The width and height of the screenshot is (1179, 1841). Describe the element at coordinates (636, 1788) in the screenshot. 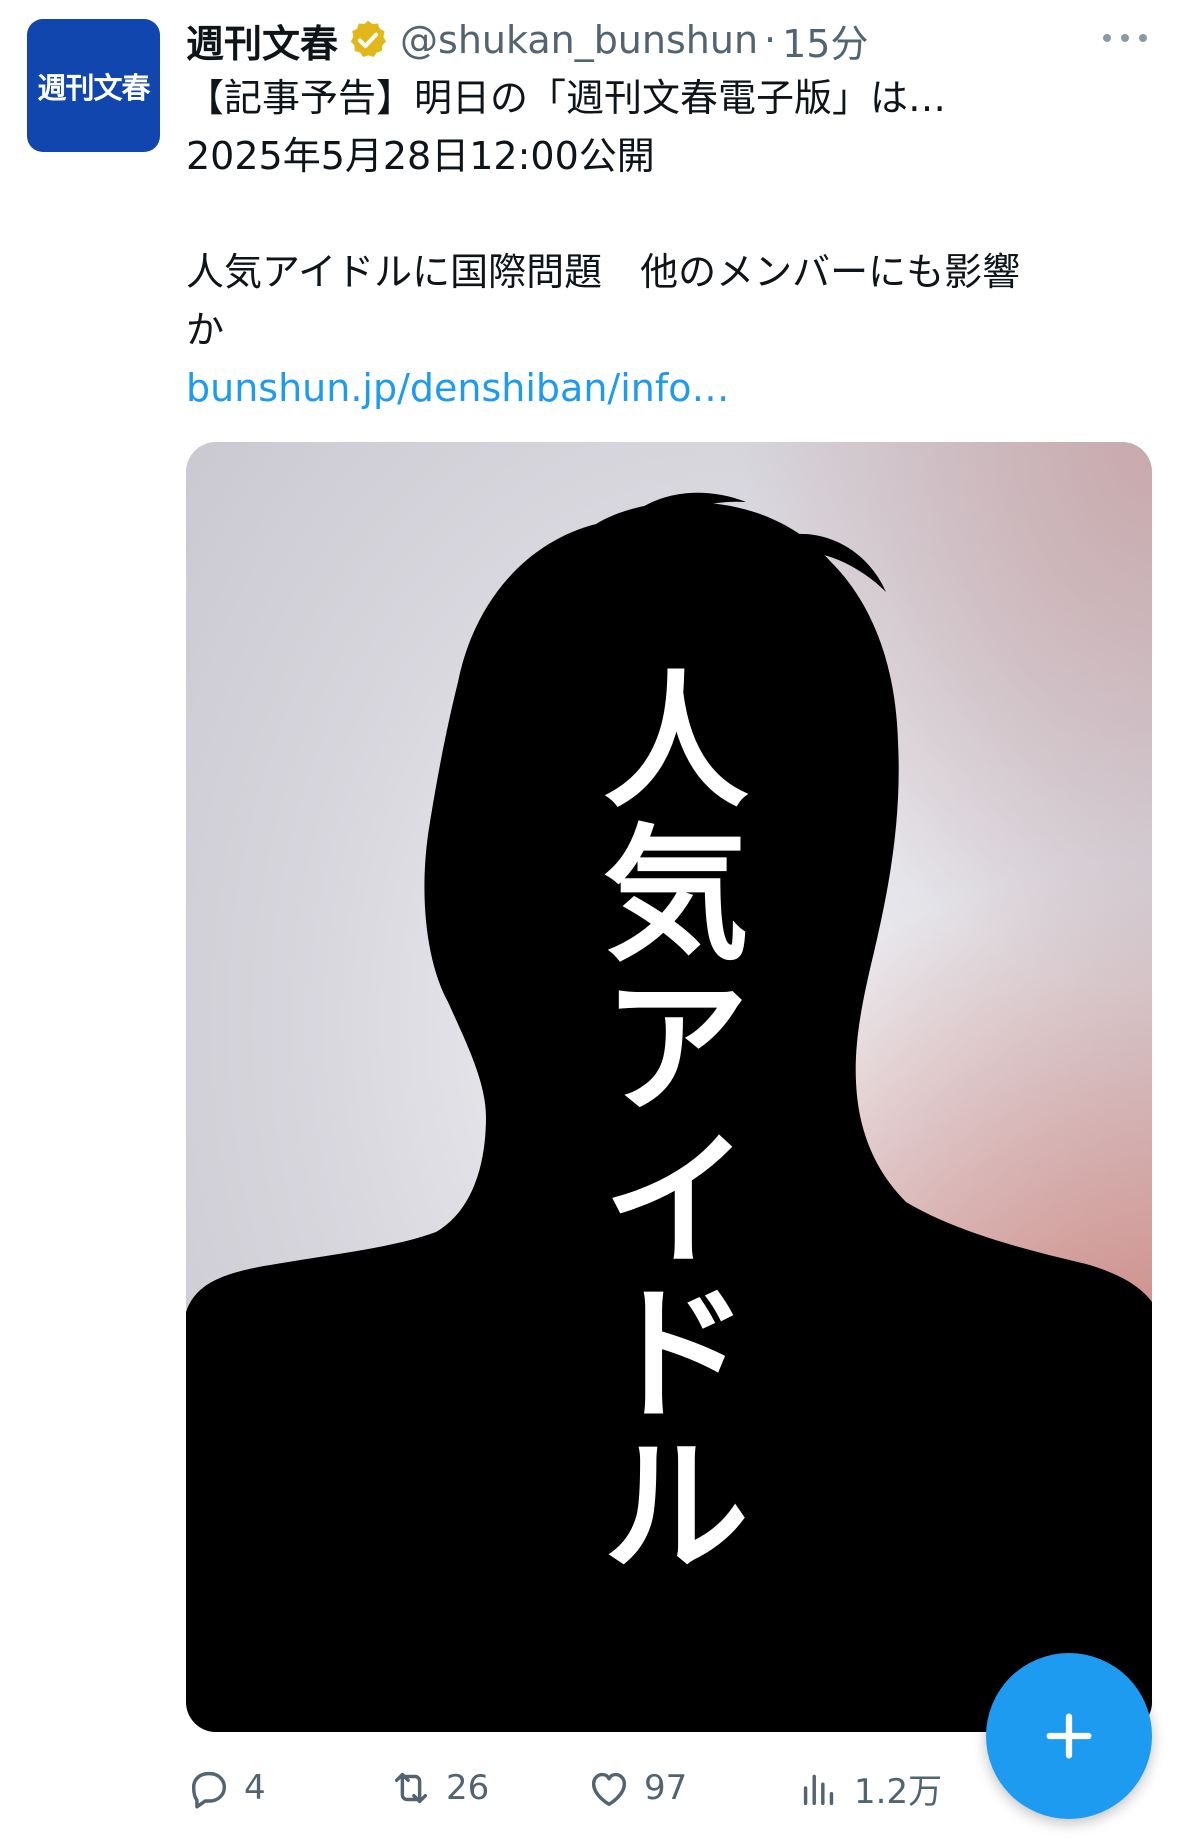

I see `like-button: 97` at that location.